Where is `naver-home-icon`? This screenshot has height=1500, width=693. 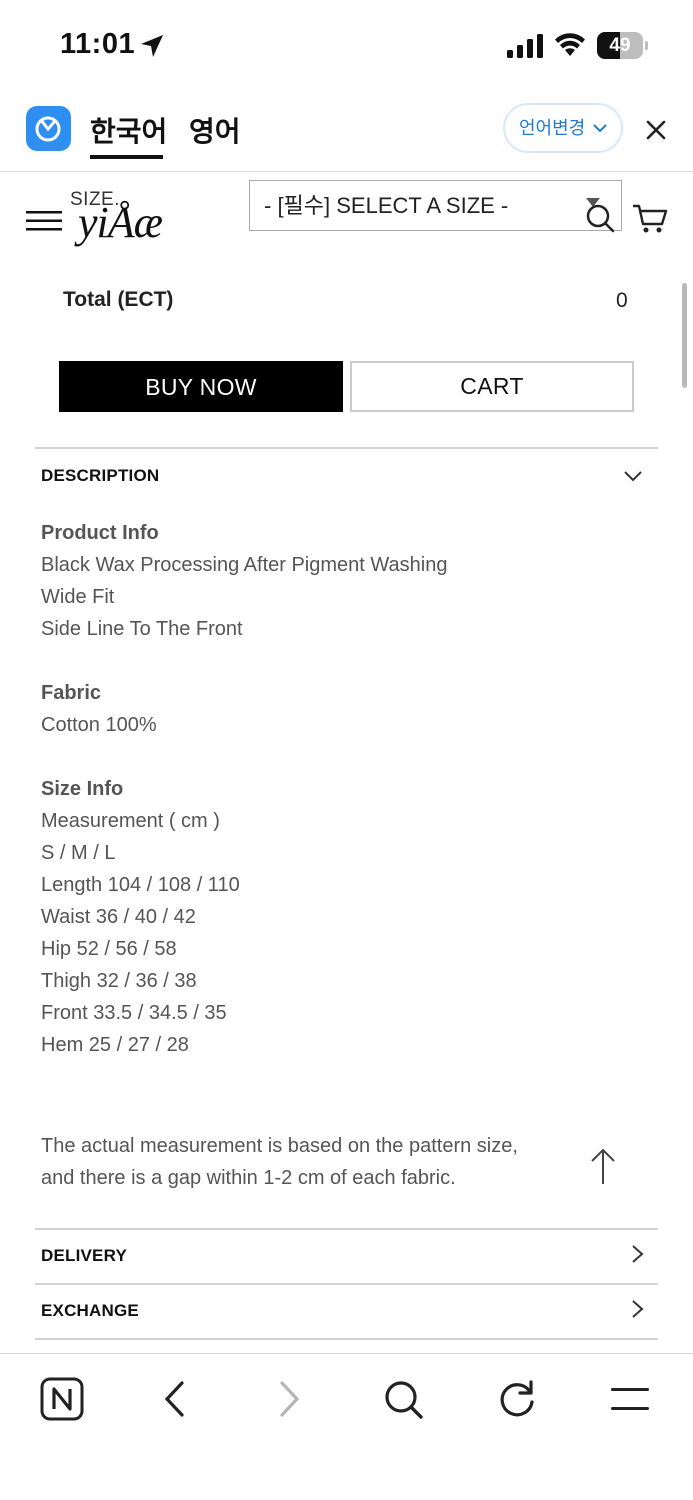 naver-home-icon is located at coordinates (62, 1399).